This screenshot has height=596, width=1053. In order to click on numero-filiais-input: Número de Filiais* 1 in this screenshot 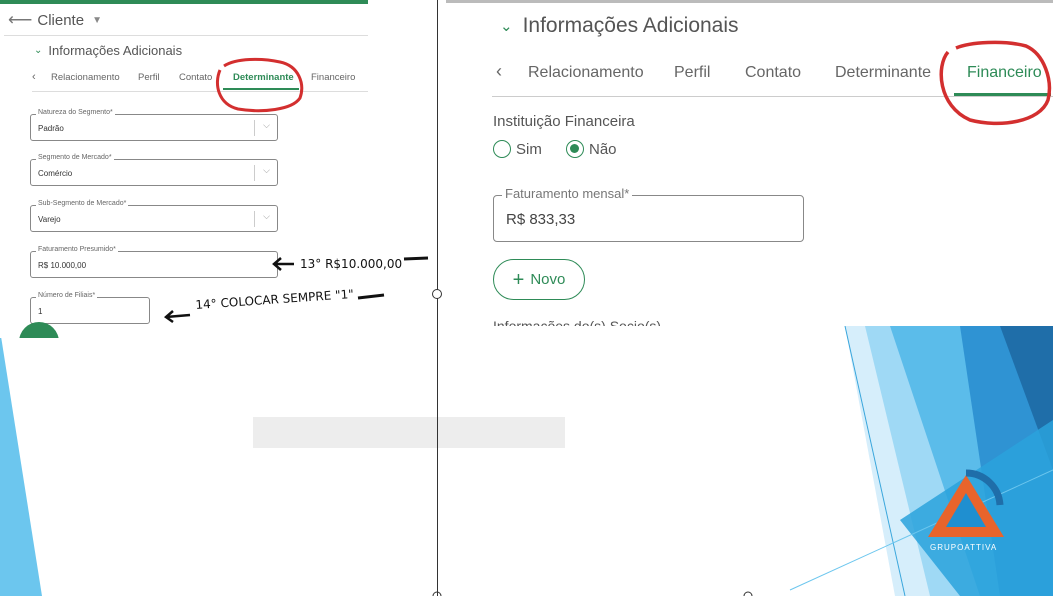, I will do `click(90, 308)`.